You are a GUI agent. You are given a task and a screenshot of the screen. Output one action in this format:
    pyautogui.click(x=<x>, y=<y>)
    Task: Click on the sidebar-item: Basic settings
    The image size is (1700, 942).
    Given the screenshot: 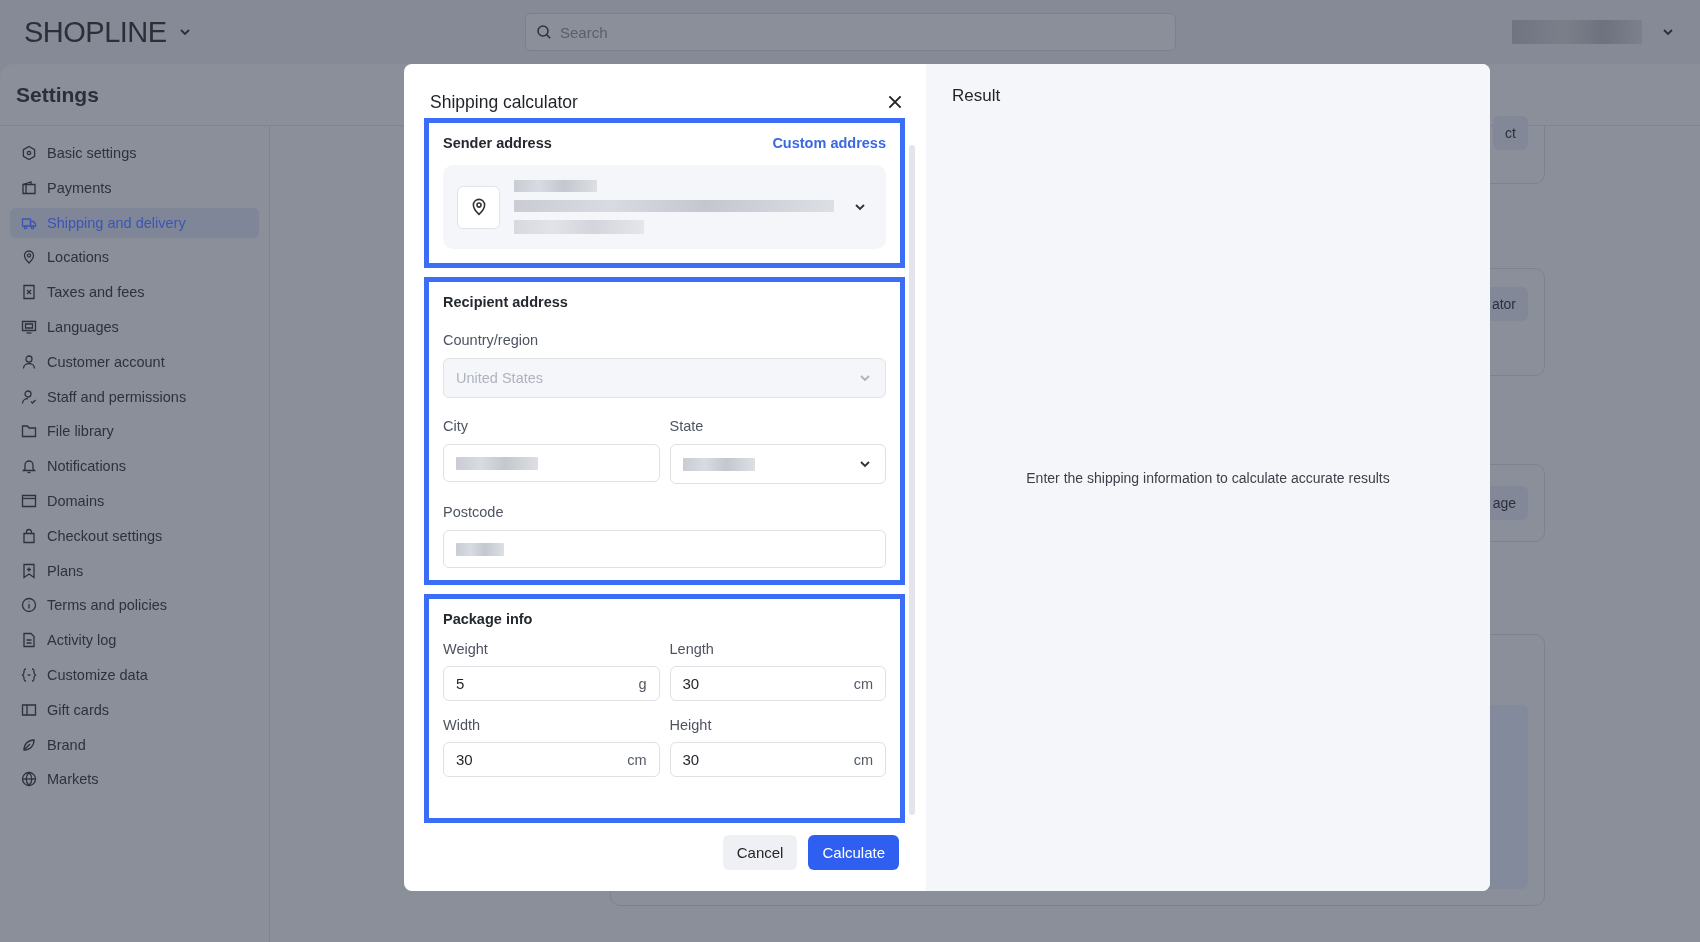 What is the action you would take?
    pyautogui.click(x=134, y=153)
    